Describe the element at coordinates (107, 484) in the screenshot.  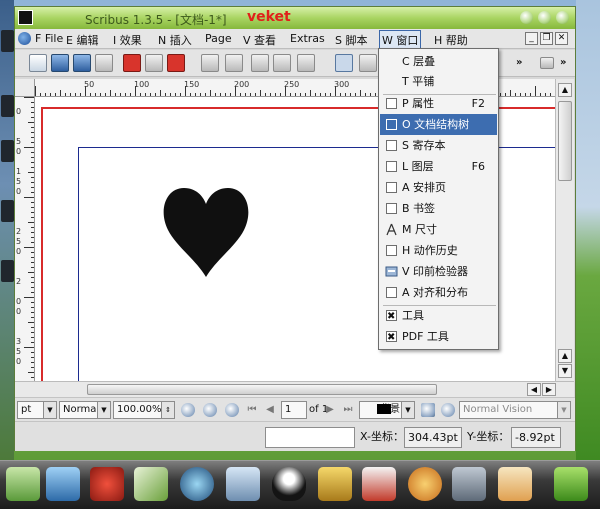
I see `launcher-pet-icon` at that location.